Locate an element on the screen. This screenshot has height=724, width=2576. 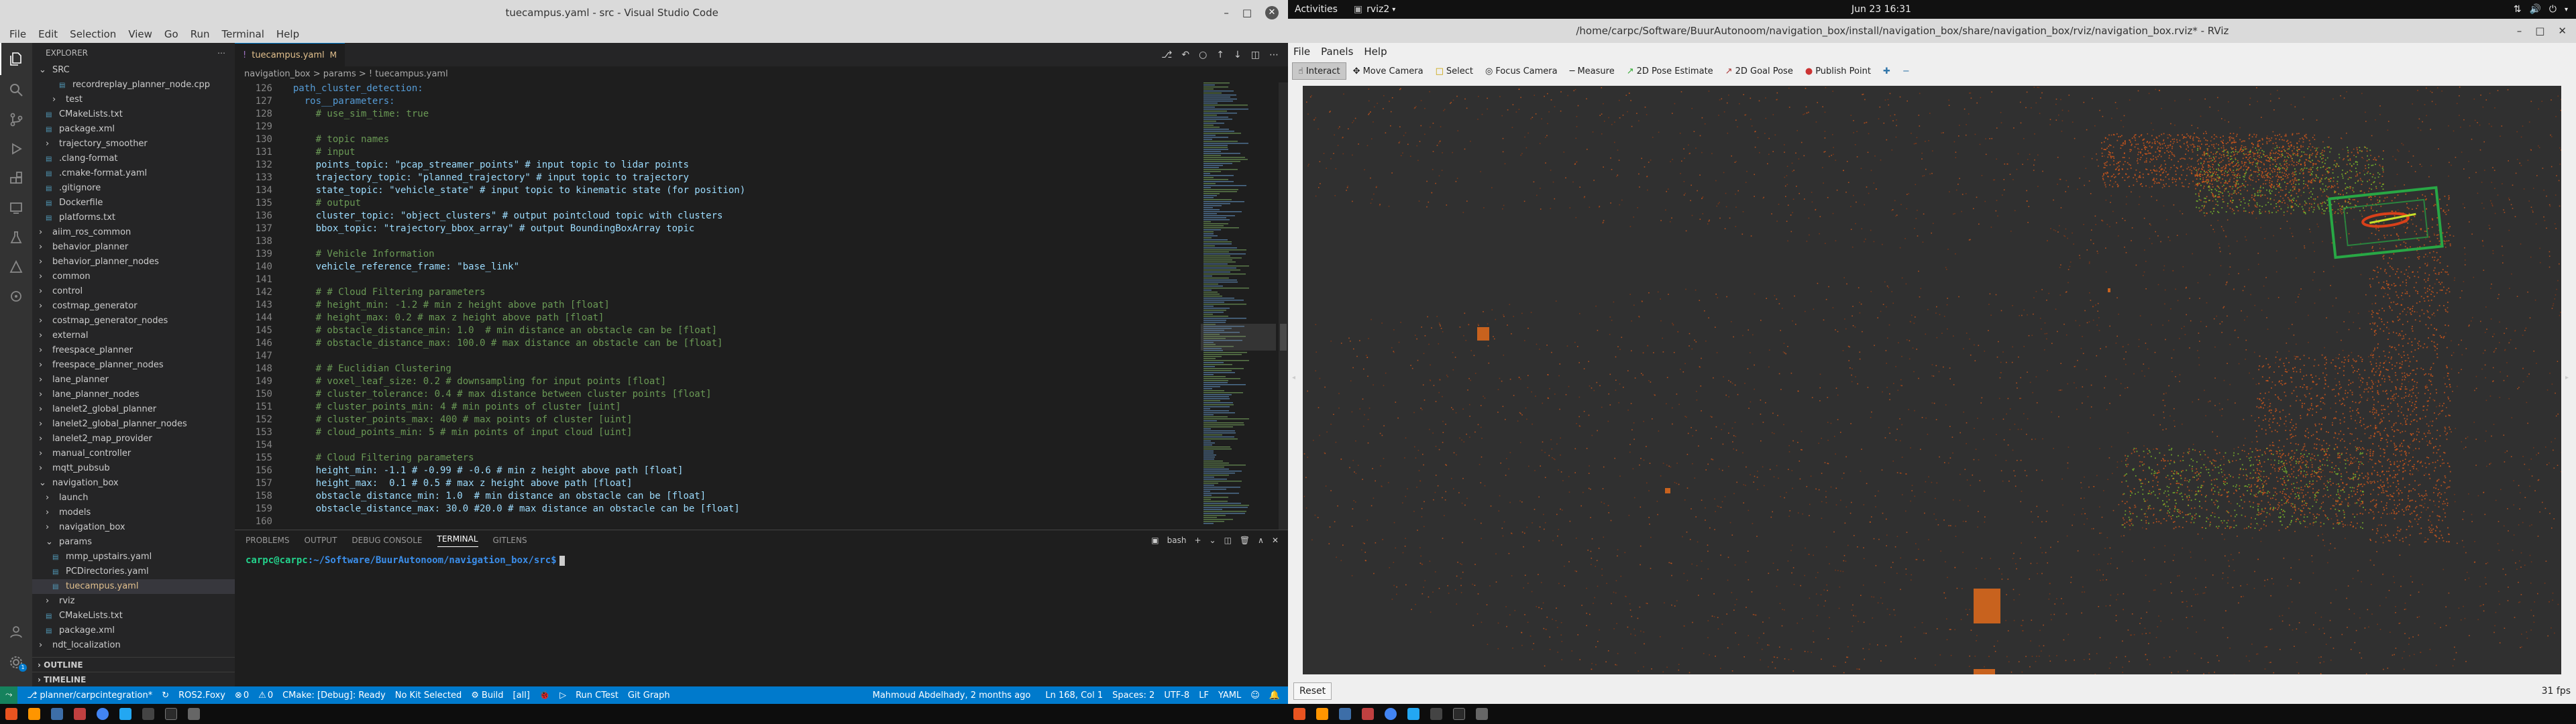
rviz-minimize-icon: – is located at coordinates (2519, 31).